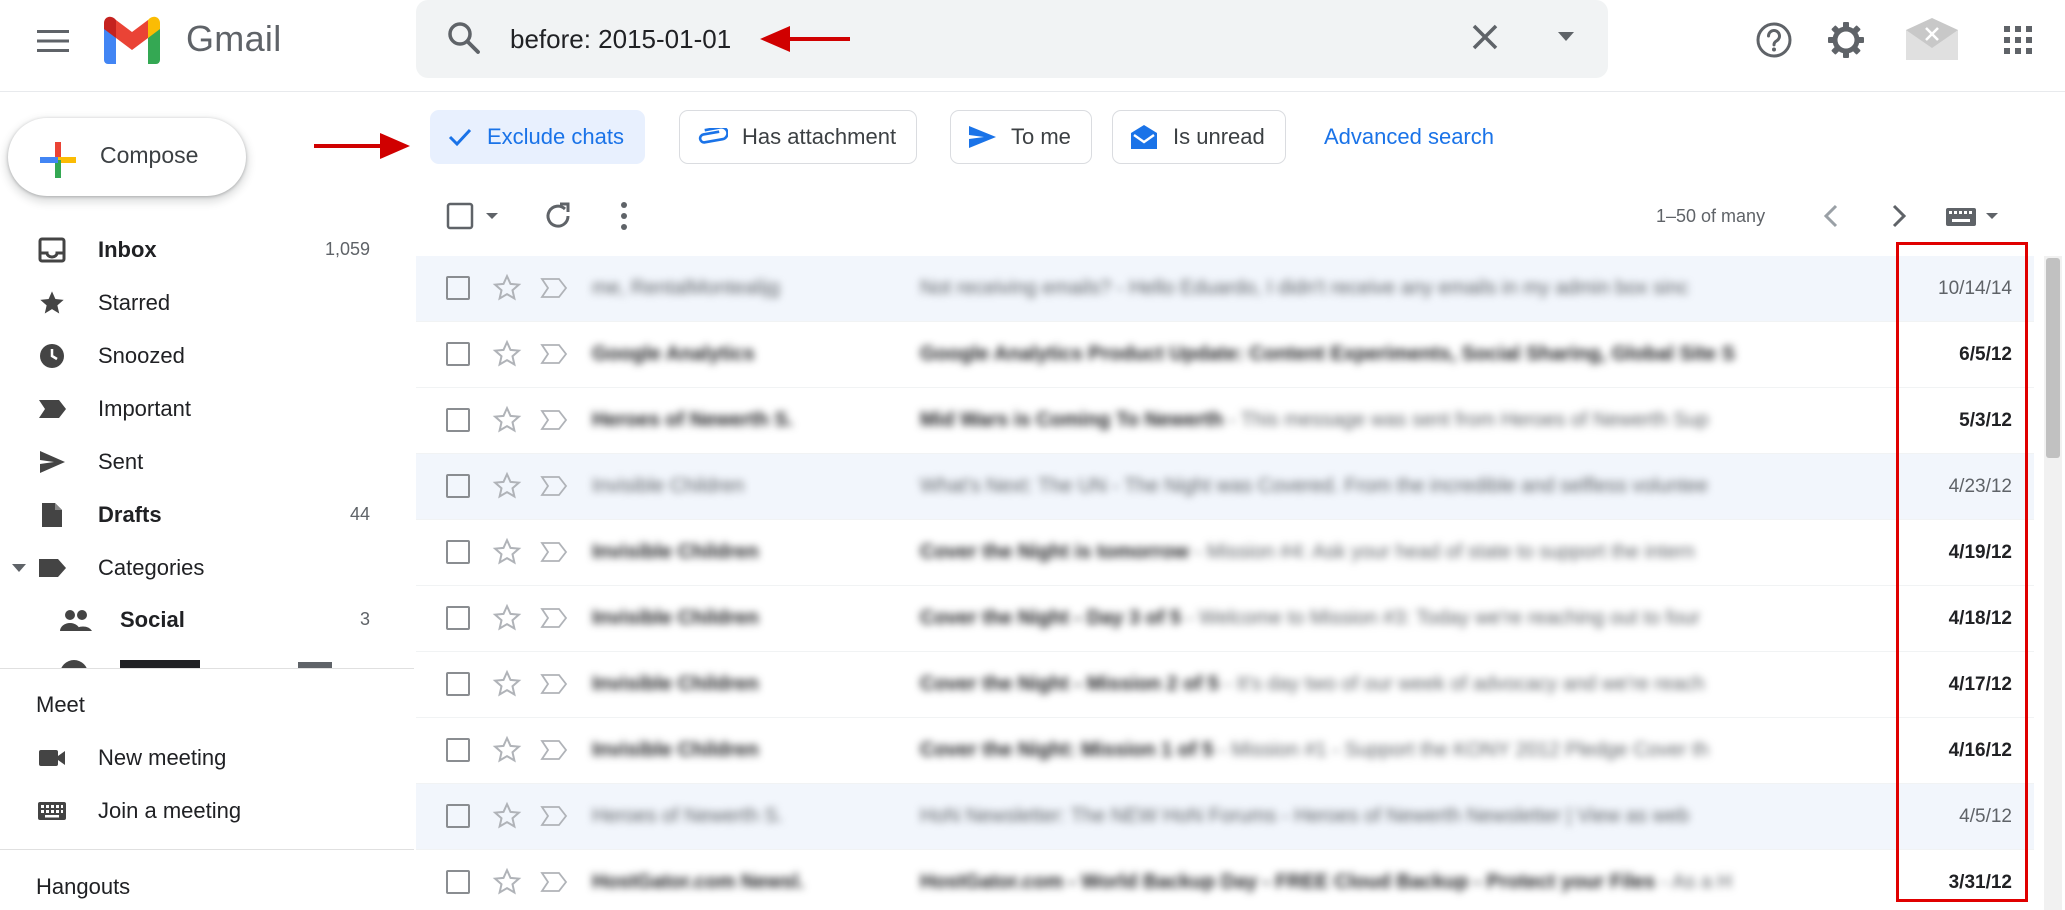 Image resolution: width=2065 pixels, height=910 pixels. What do you see at coordinates (1832, 216) in the screenshot?
I see `older-page-button` at bounding box center [1832, 216].